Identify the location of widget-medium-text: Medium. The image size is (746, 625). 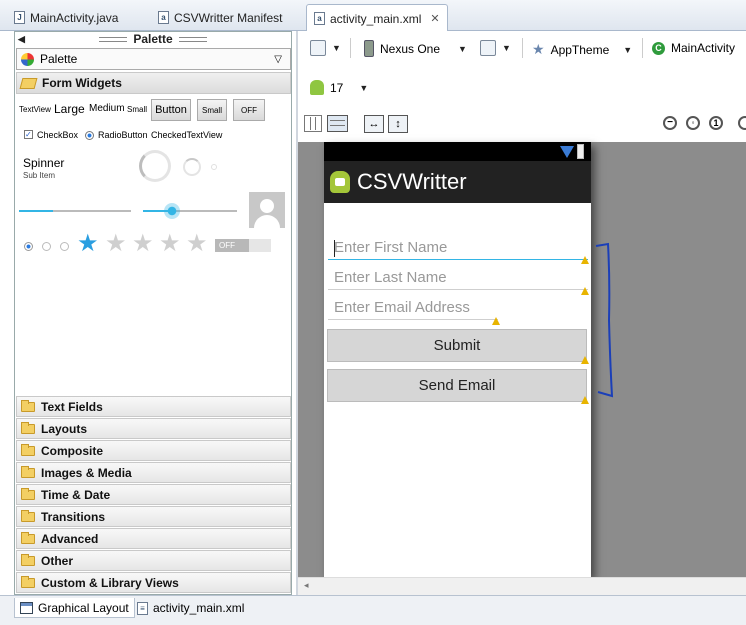
(107, 108).